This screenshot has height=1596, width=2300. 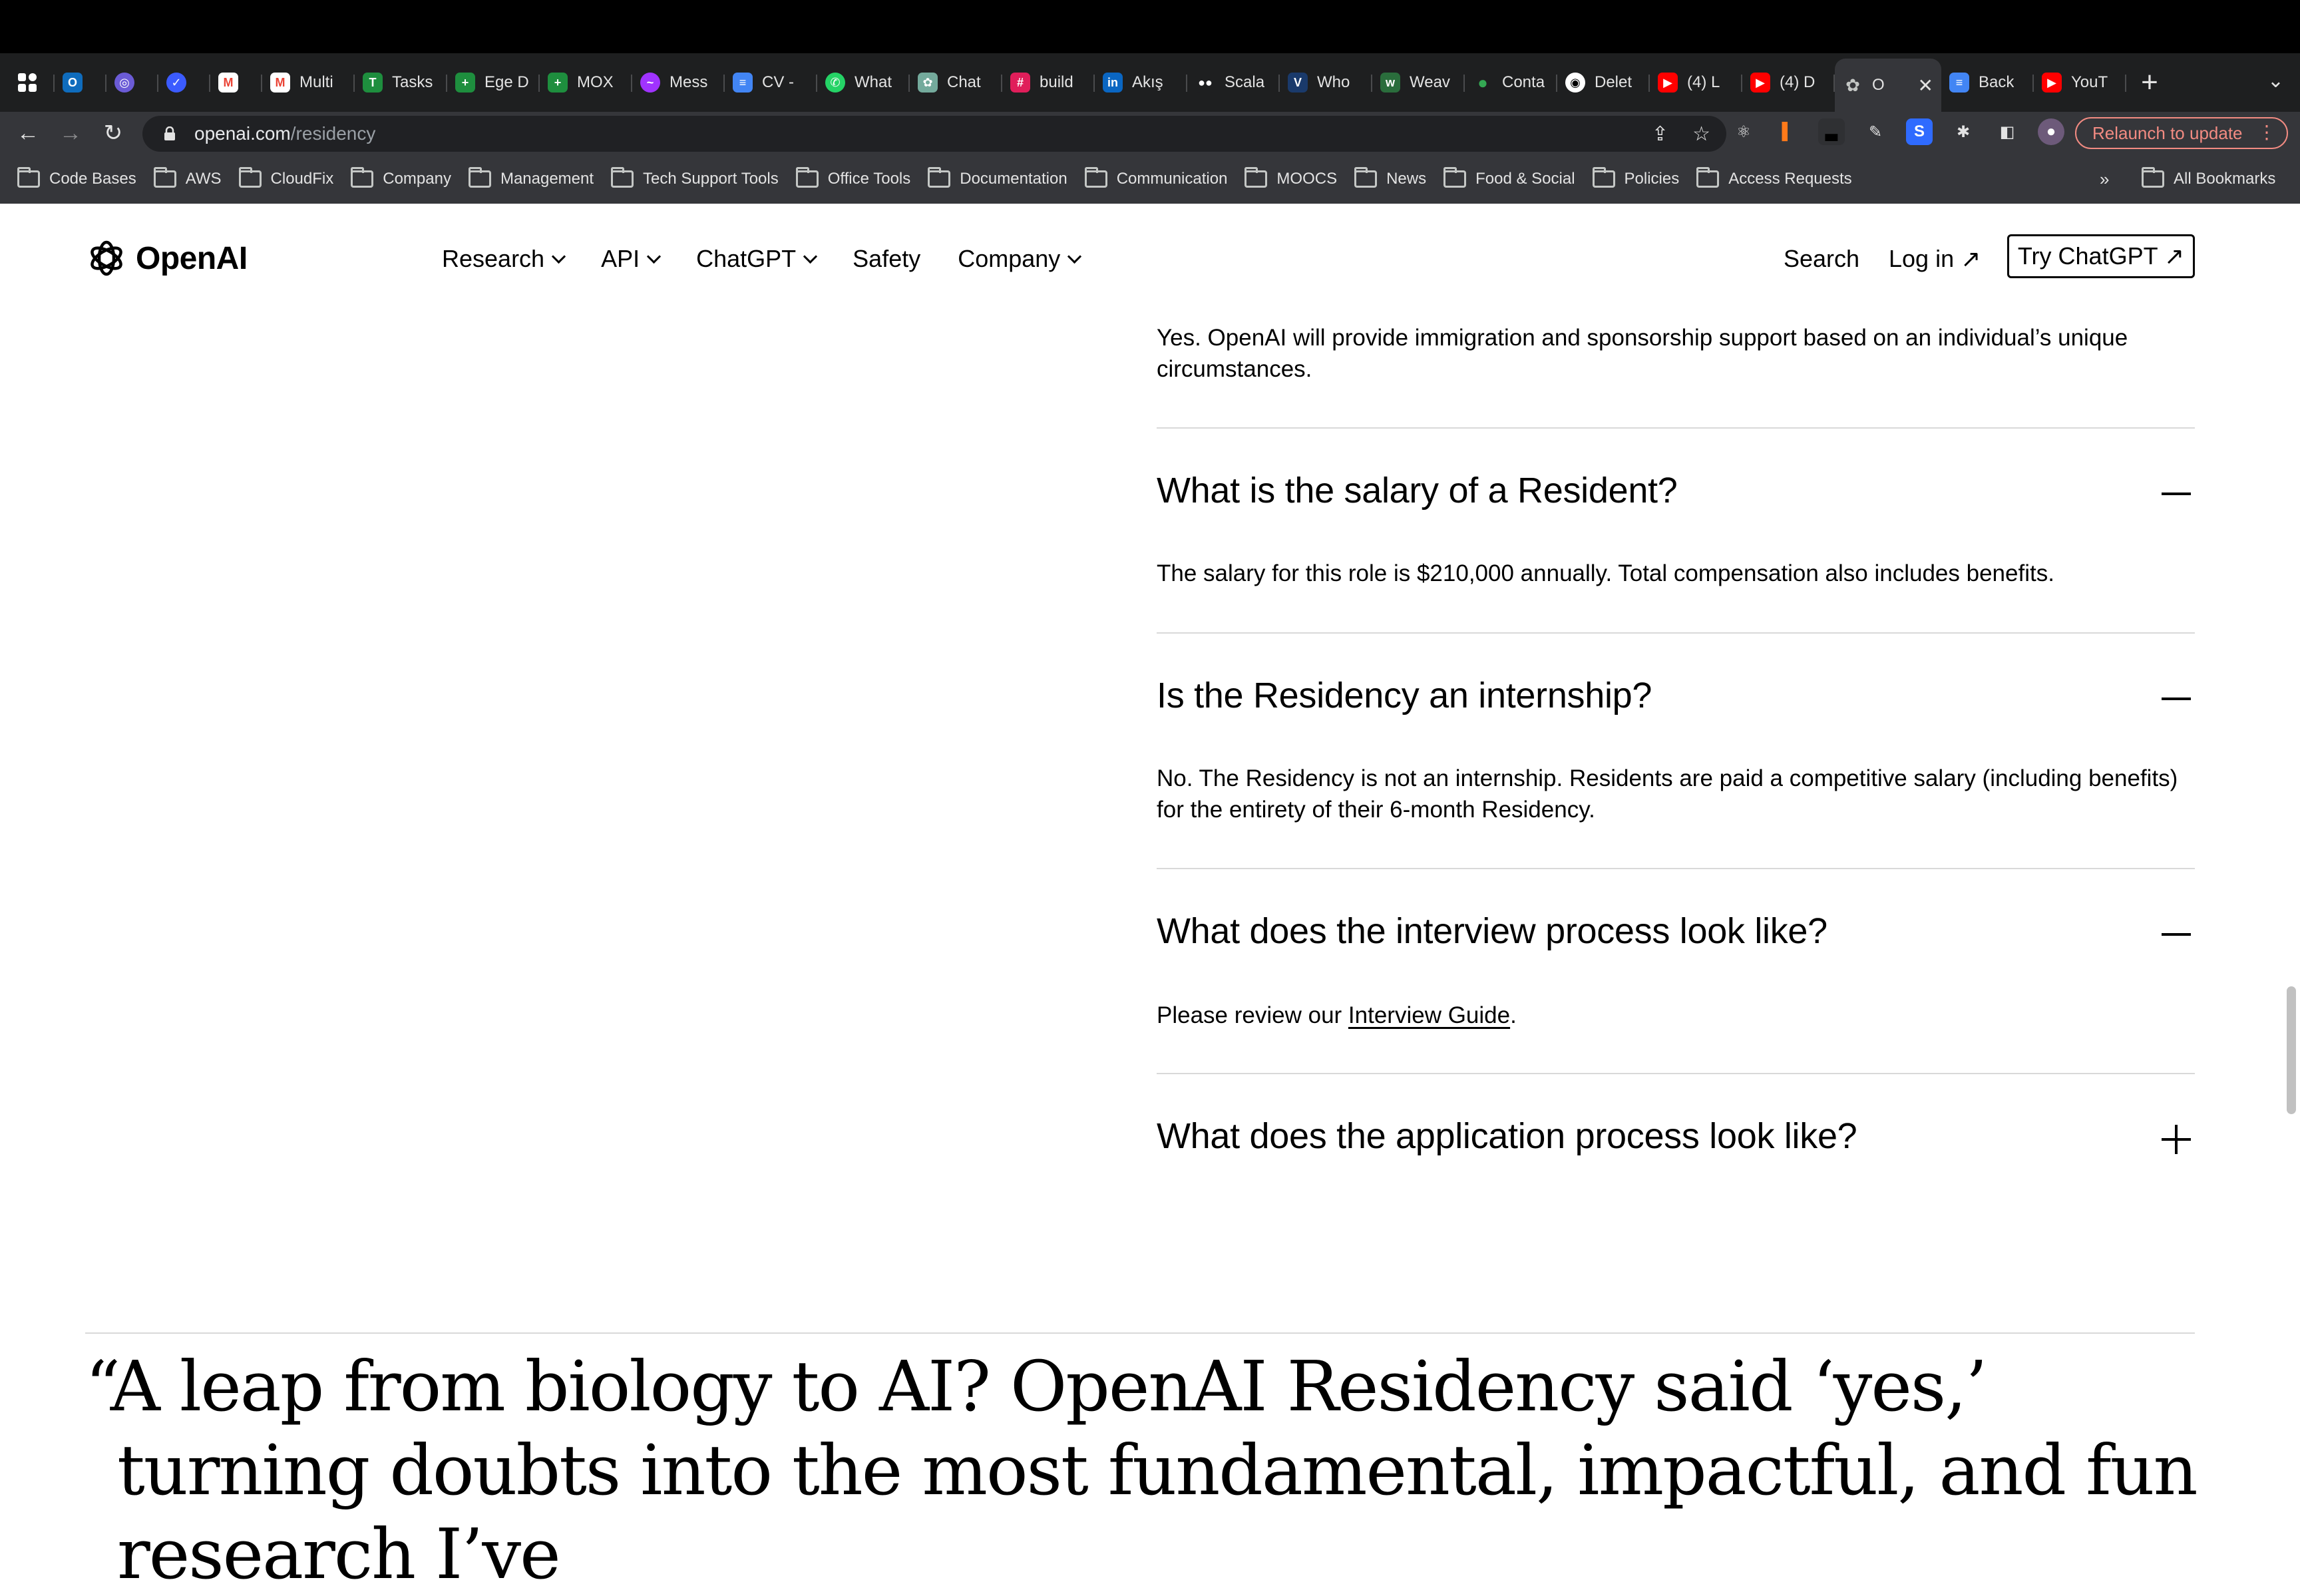 What do you see at coordinates (852, 177) in the screenshot?
I see `bookmark-folder: Office Tools` at bounding box center [852, 177].